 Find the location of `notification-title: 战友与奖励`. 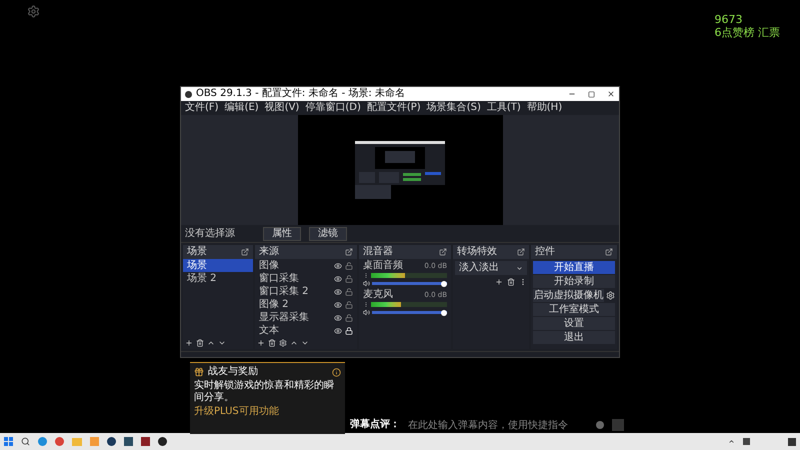

notification-title: 战友与奖励 is located at coordinates (233, 372).